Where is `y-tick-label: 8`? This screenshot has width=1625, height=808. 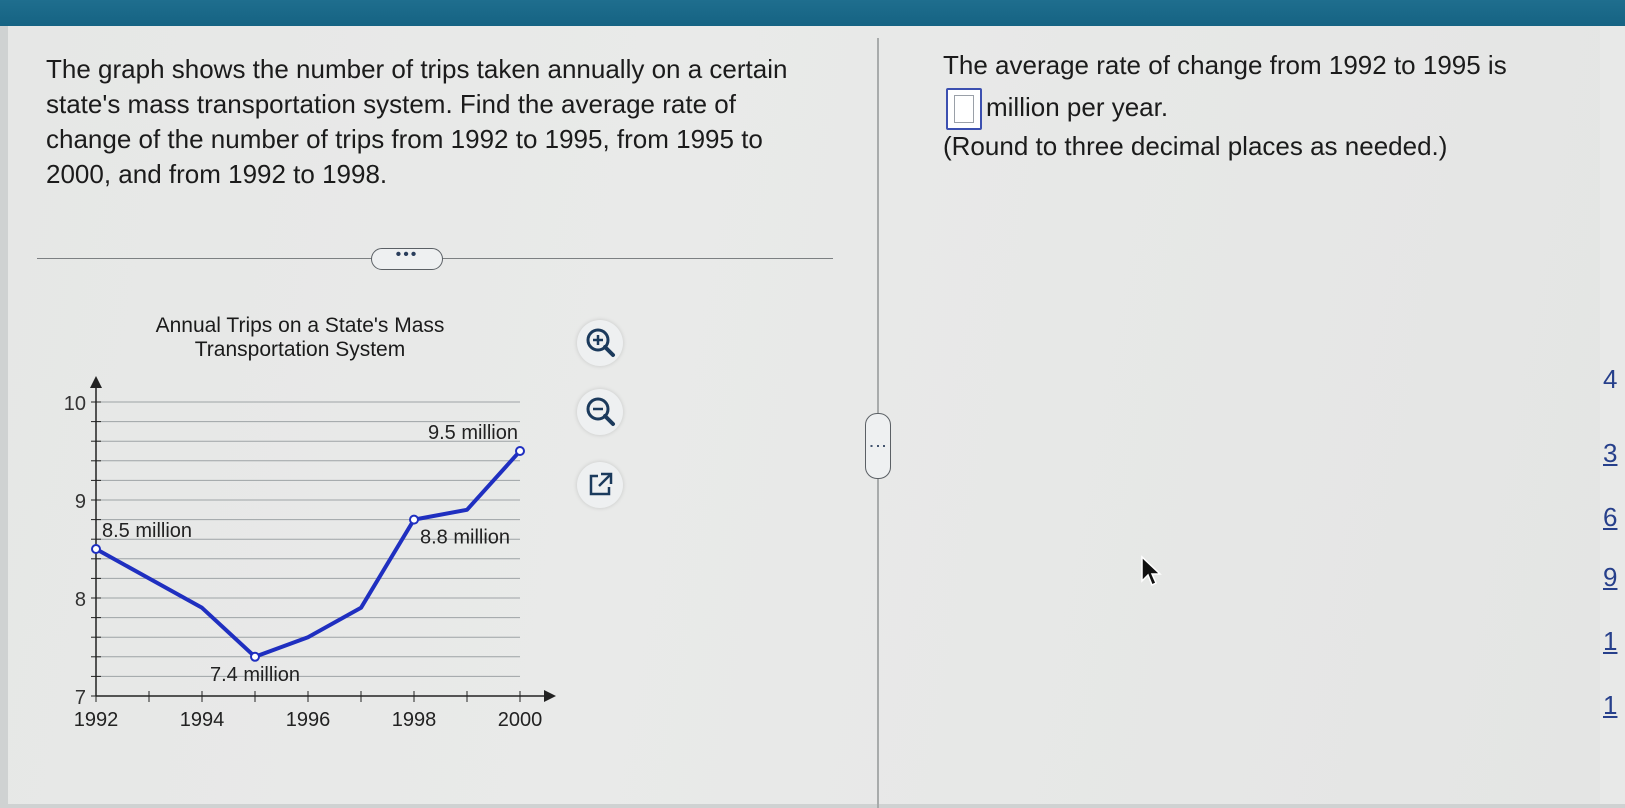
y-tick-label: 8 is located at coordinates (80, 600).